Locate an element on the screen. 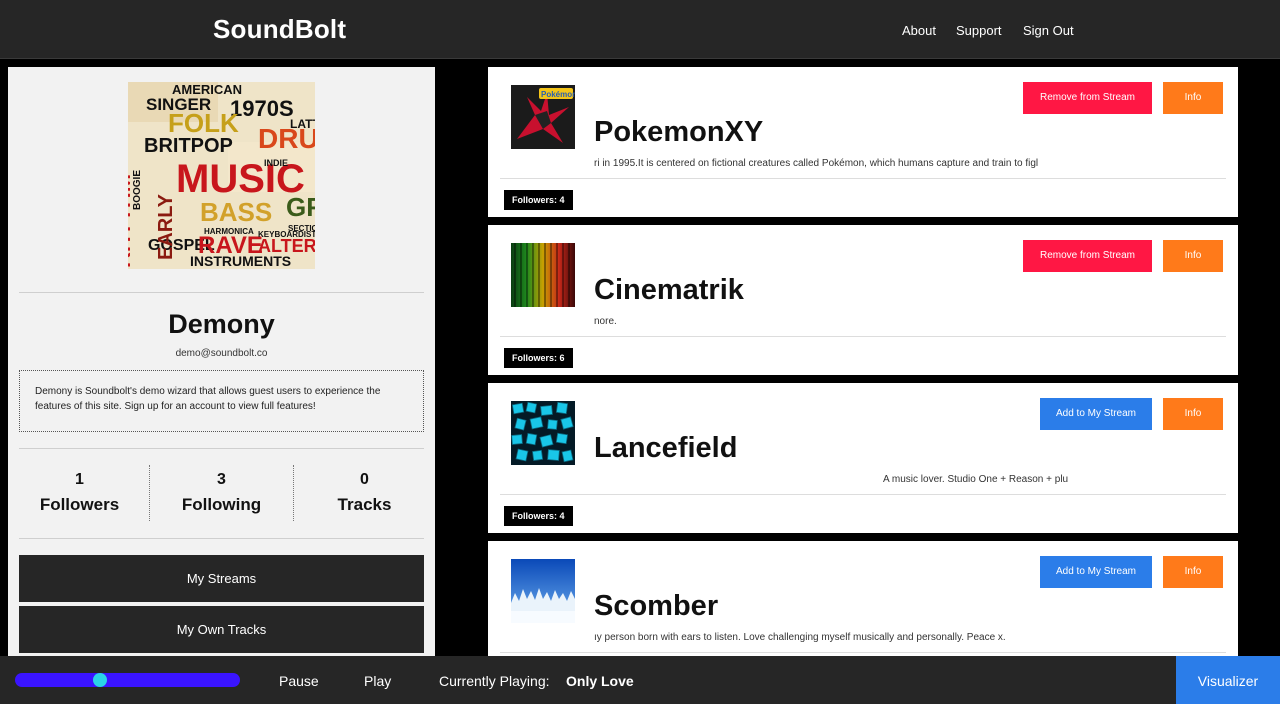  stream-description: nore. is located at coordinates (605, 321).